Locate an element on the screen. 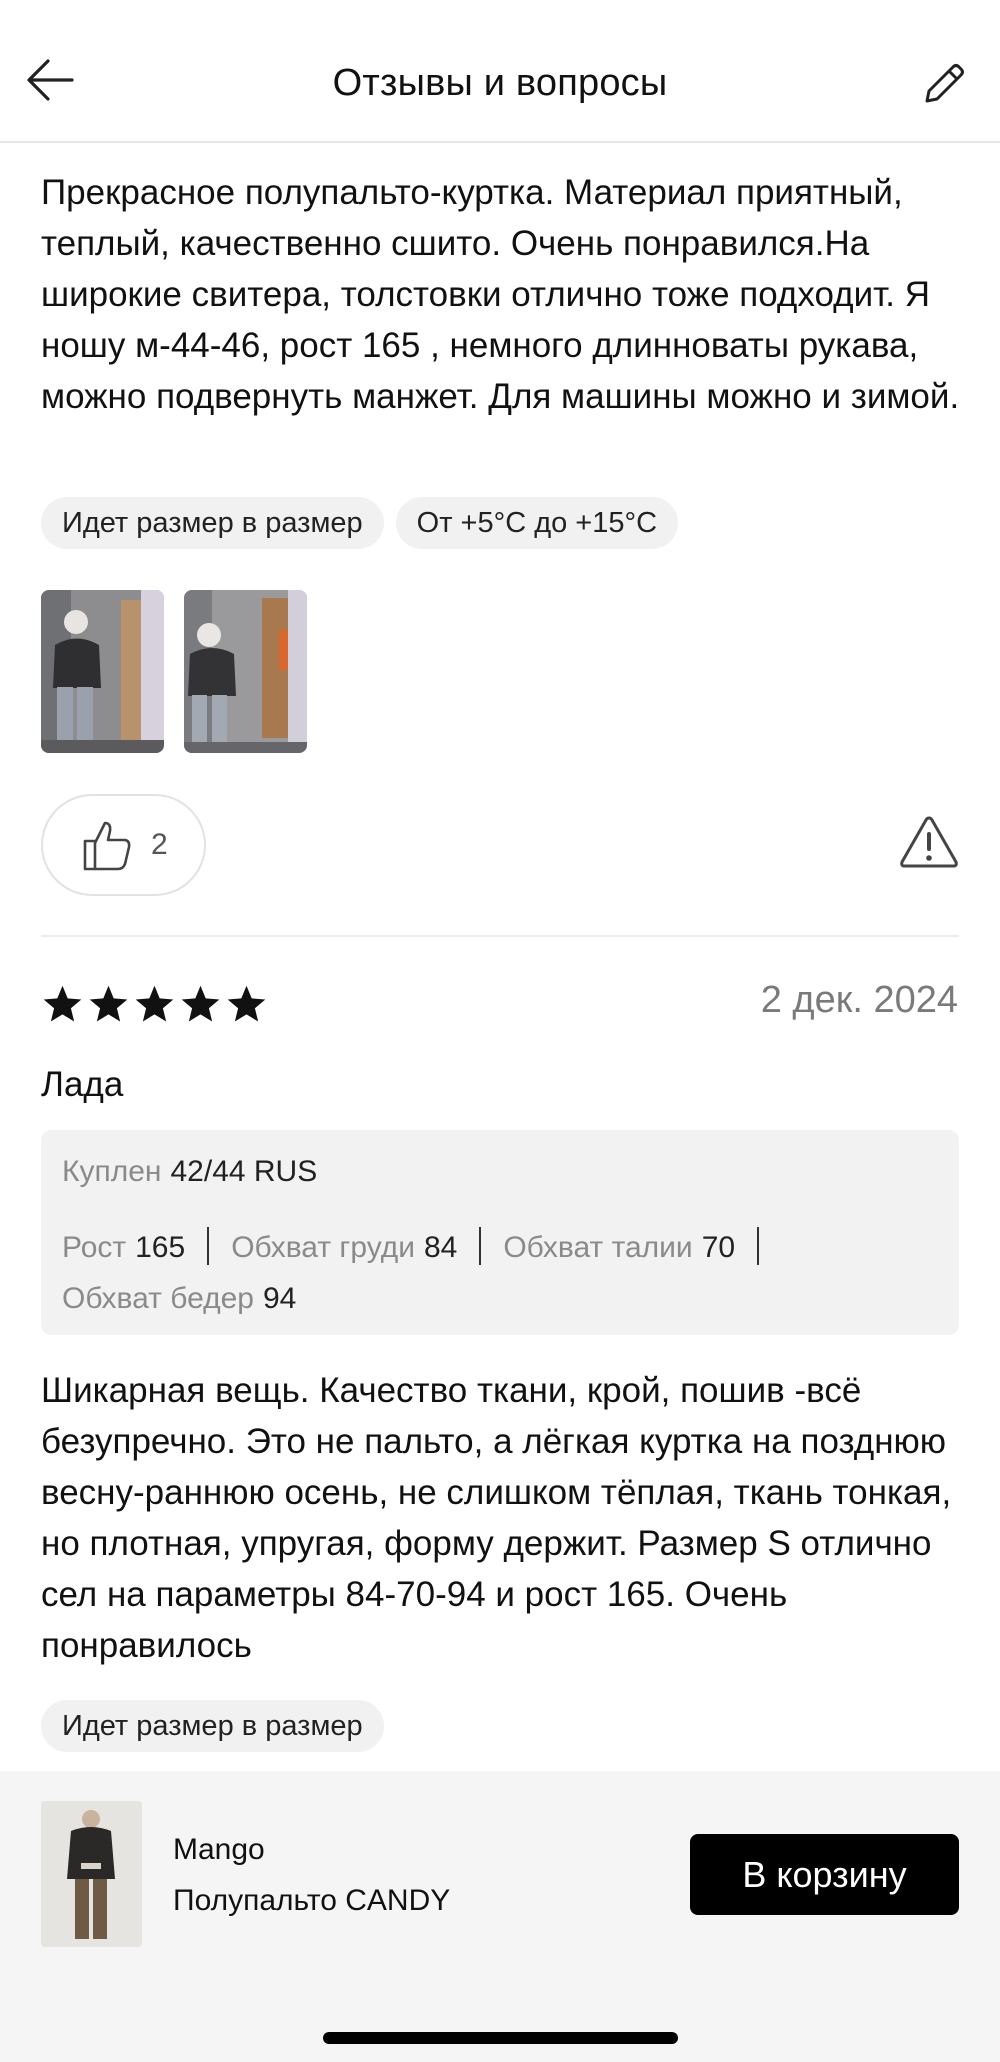 The image size is (1000, 2062). review-tag: От +5°C до +15°C is located at coordinates (537, 523).